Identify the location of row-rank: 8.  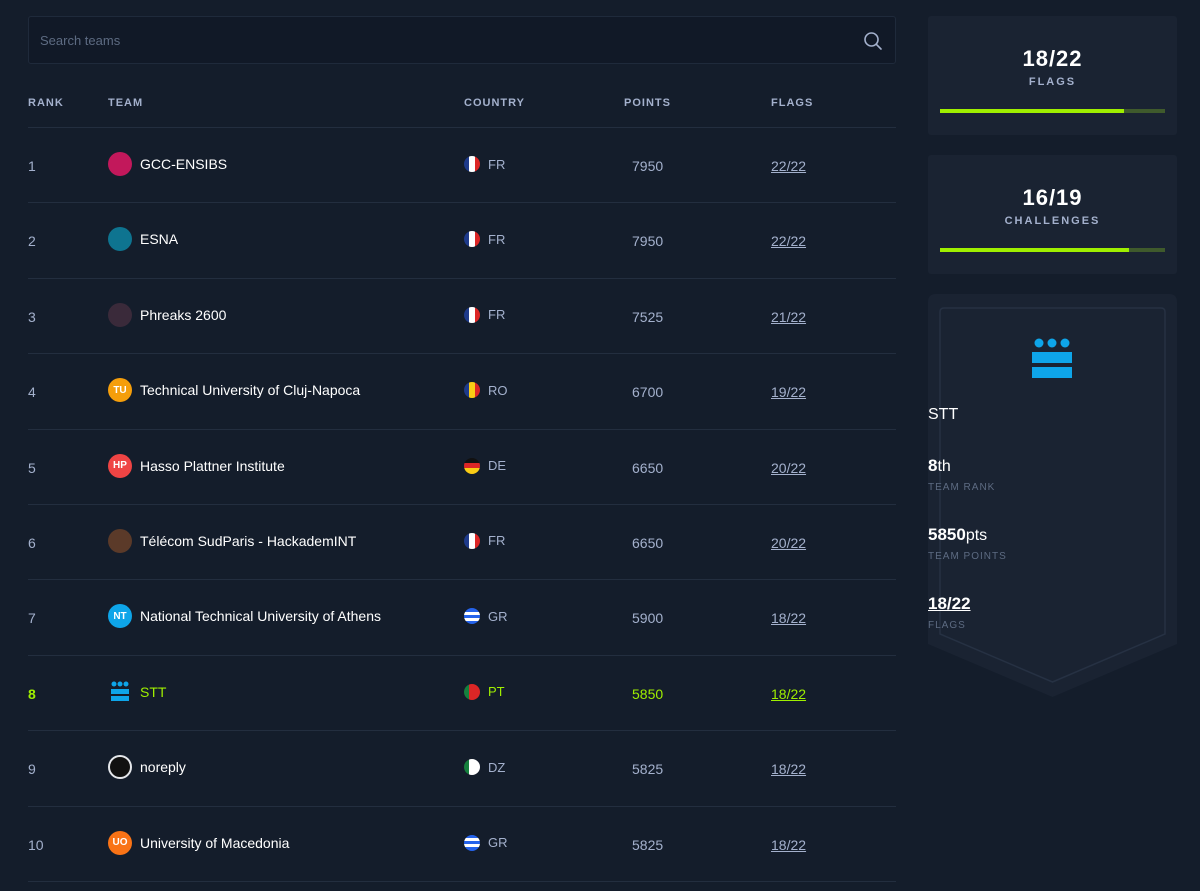
(32, 693).